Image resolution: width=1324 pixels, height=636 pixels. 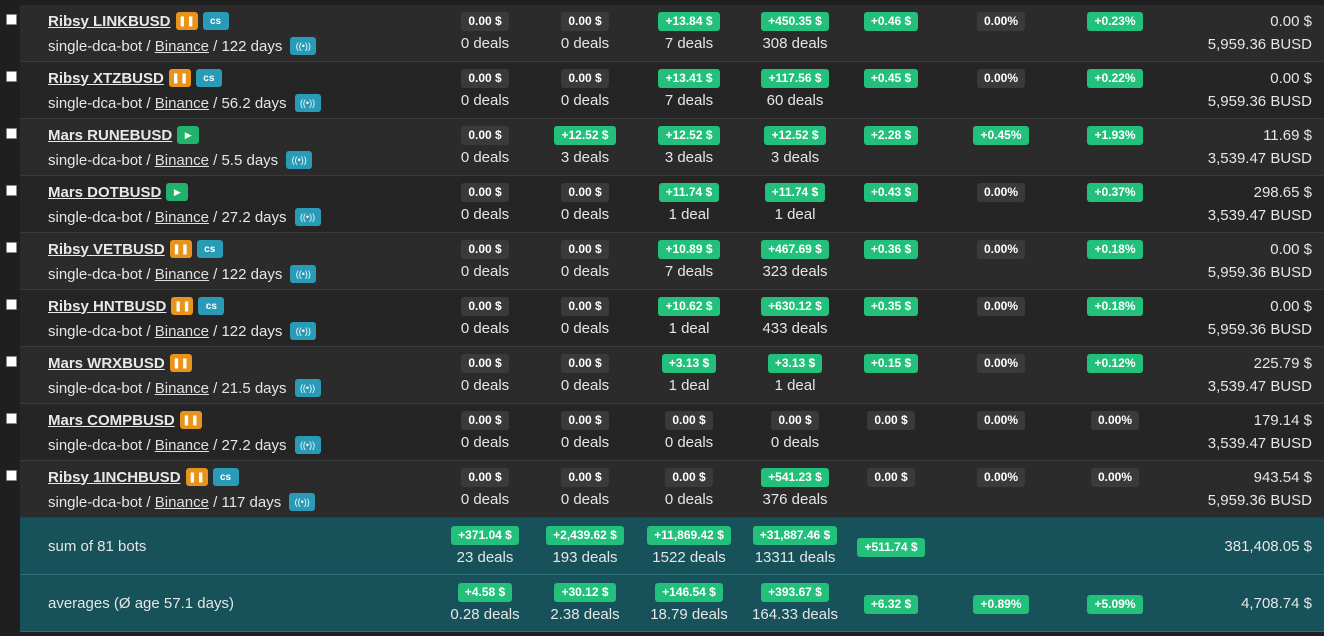 What do you see at coordinates (104, 192) in the screenshot?
I see `bot-name-link: Mars DOTBUSD` at bounding box center [104, 192].